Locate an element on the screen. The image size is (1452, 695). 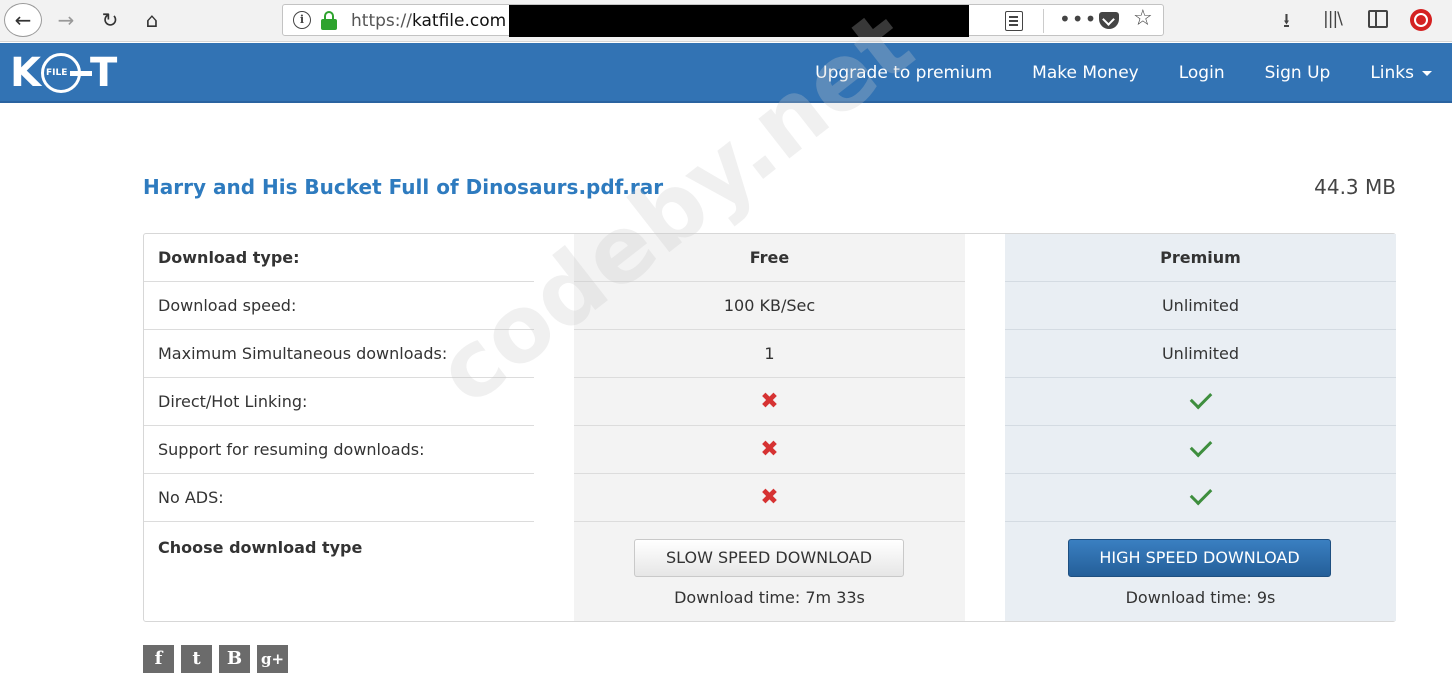
header-free: Free is located at coordinates (769, 258).